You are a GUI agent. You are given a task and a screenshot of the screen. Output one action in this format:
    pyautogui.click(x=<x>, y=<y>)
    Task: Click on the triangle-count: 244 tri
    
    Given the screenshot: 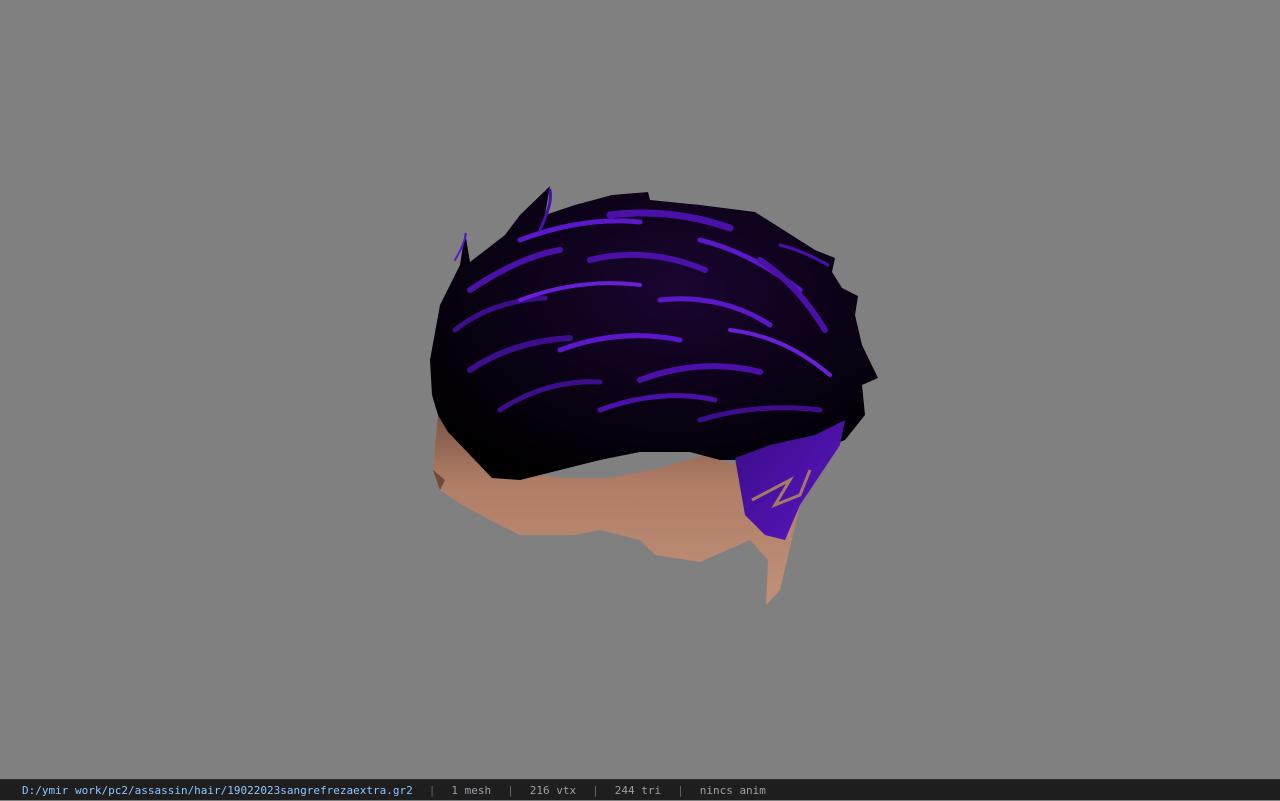 What is the action you would take?
    pyautogui.click(x=638, y=790)
    